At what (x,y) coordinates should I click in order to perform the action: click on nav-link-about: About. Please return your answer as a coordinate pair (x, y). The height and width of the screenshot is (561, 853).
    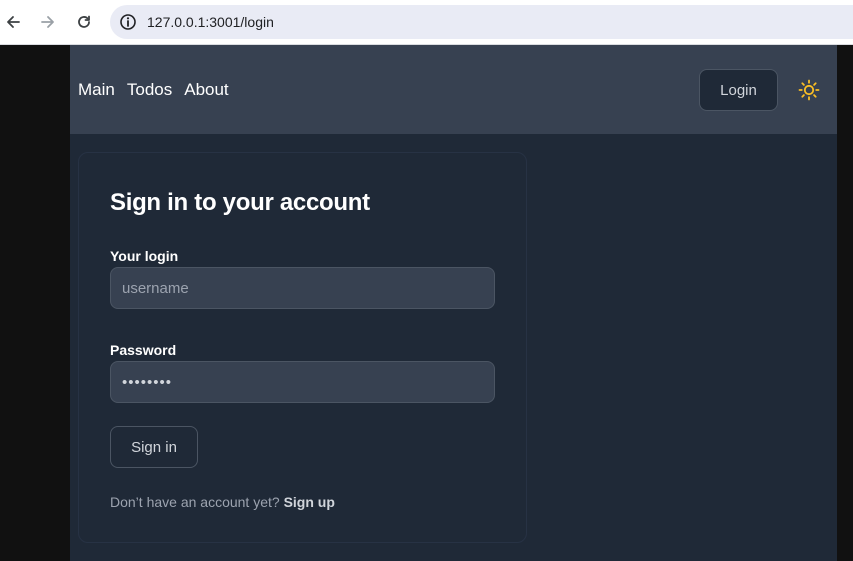
    Looking at the image, I should click on (206, 90).